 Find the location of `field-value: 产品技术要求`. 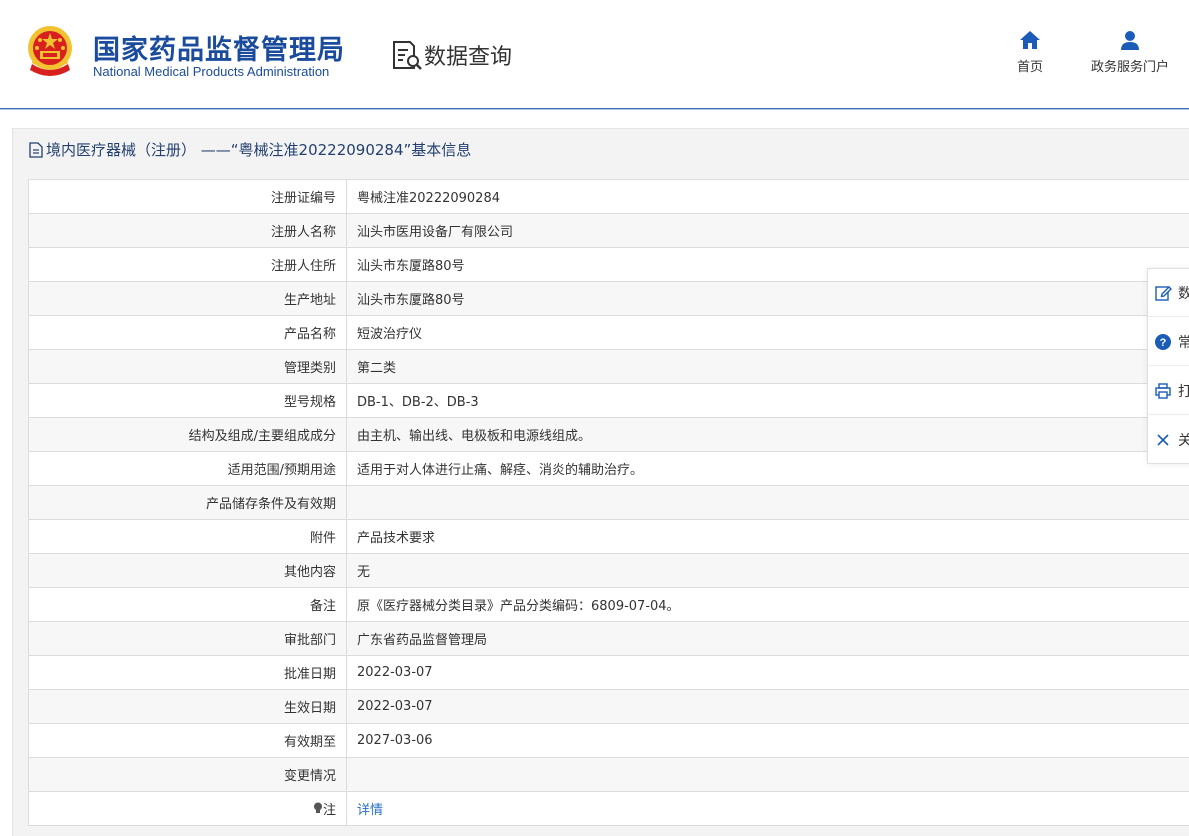

field-value: 产品技术要求 is located at coordinates (767, 536).